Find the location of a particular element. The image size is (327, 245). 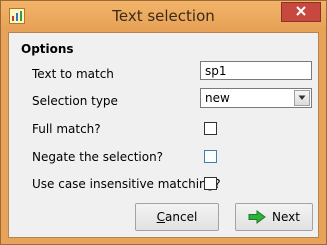

window-title: Text selection is located at coordinates (163, 16).